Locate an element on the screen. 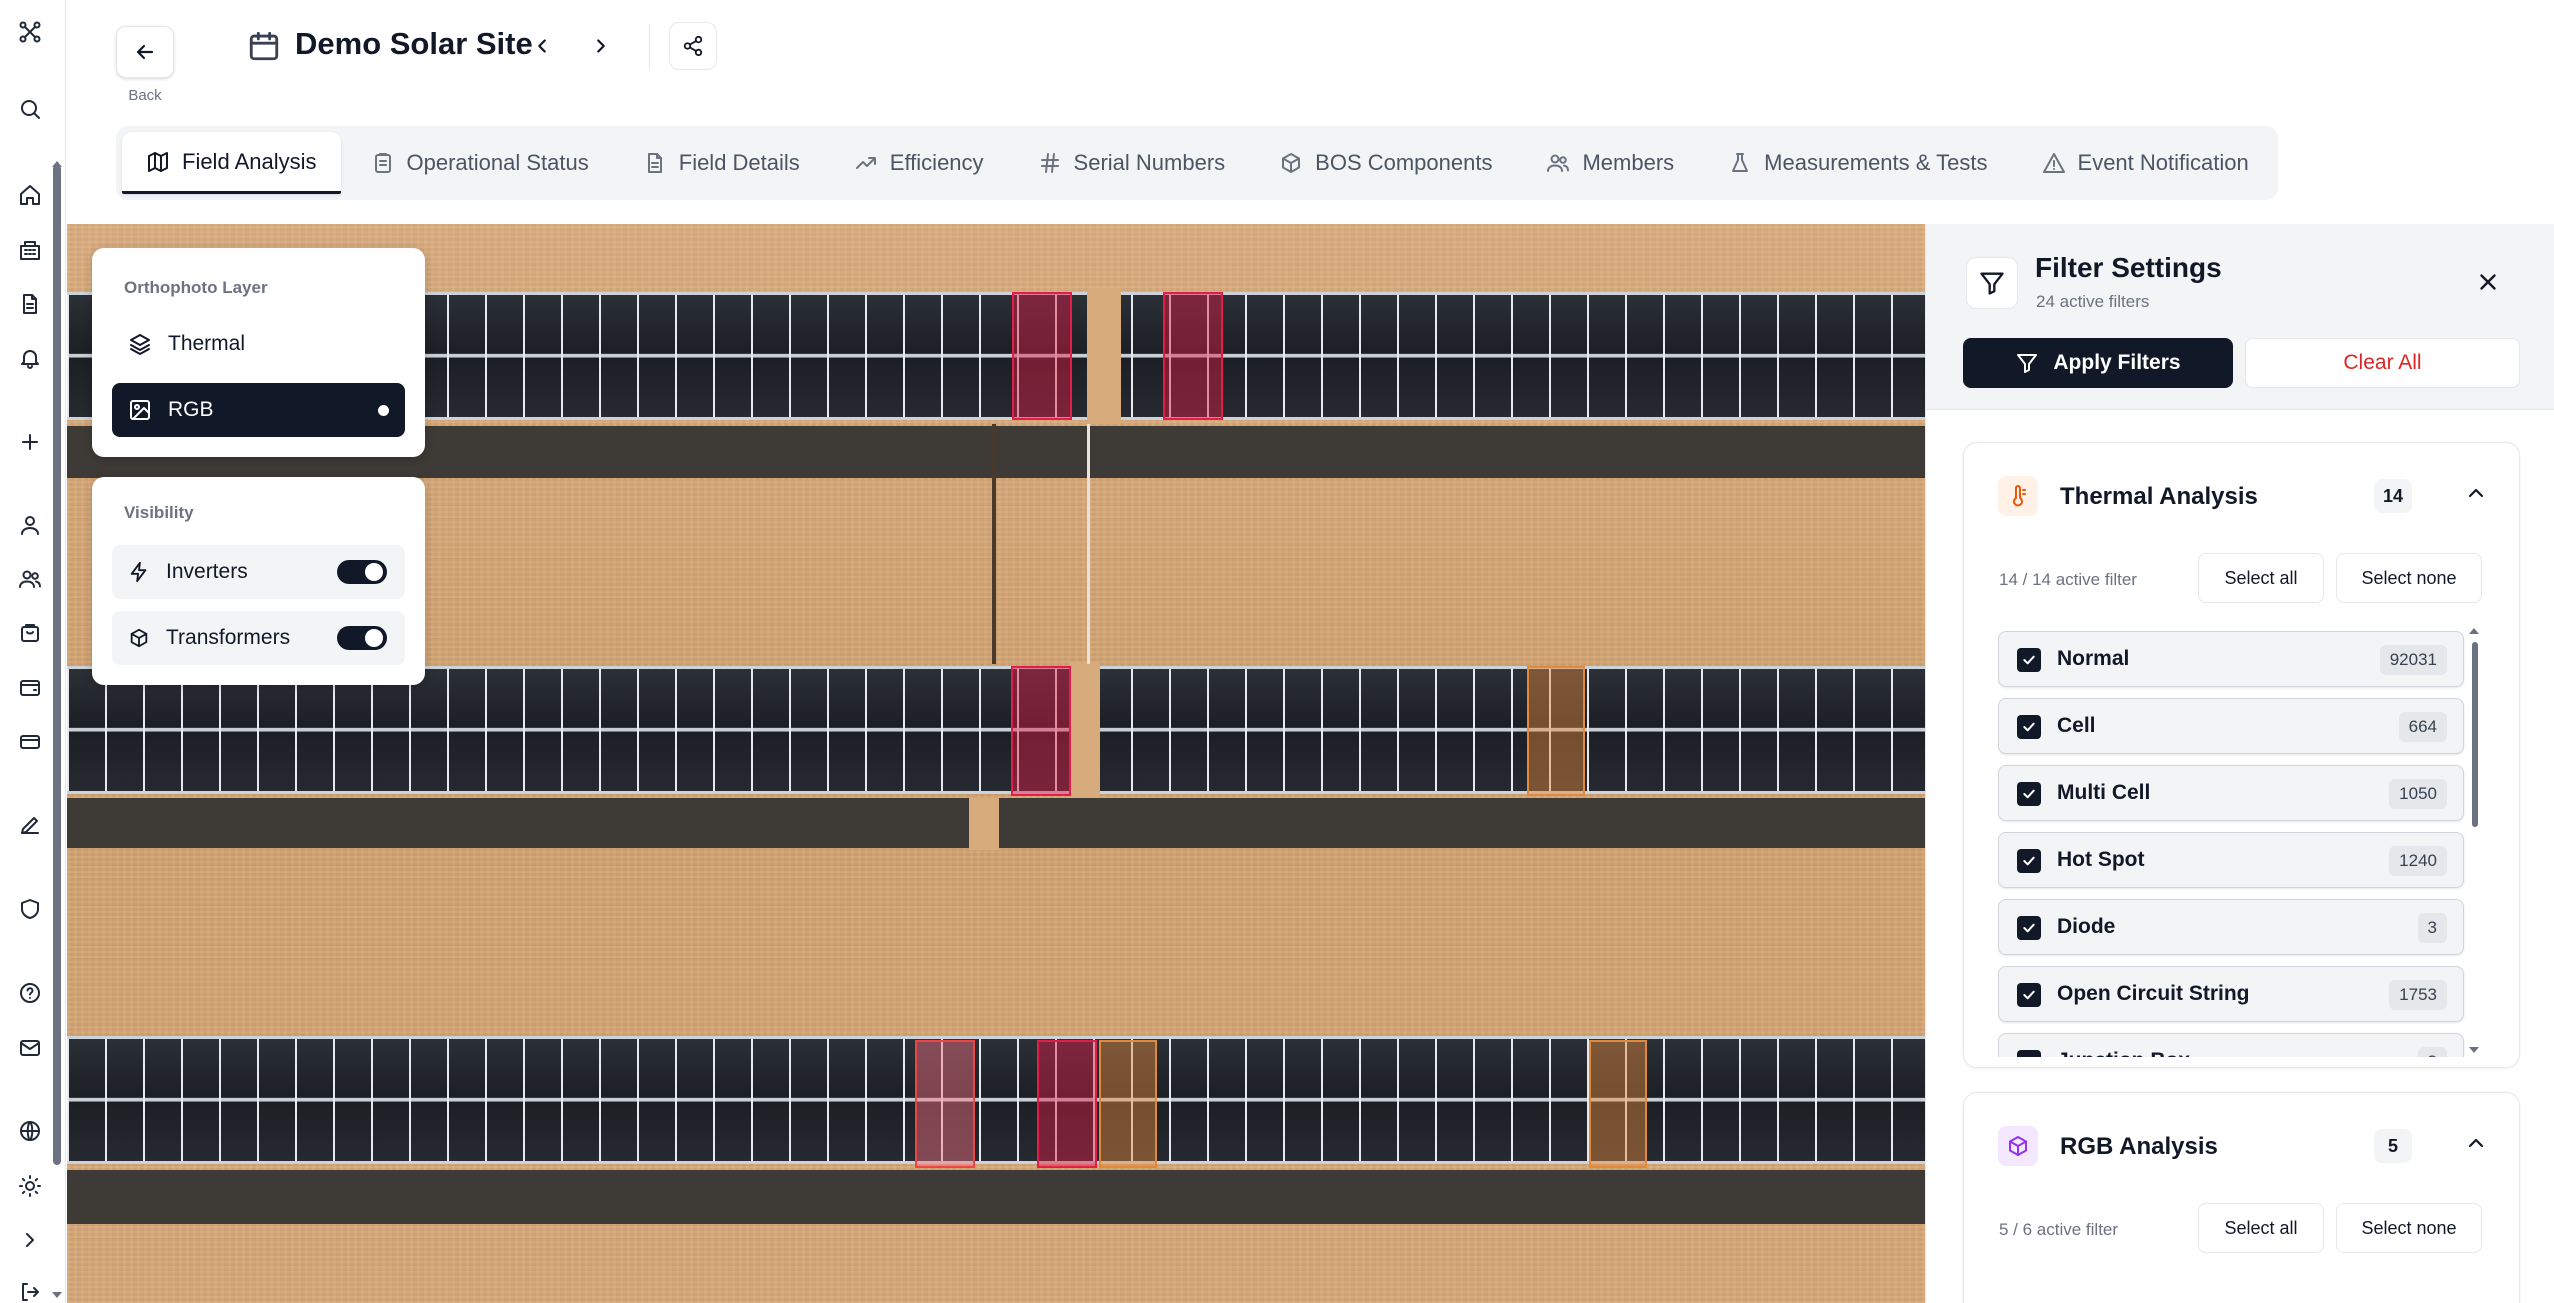  filter-label: Diode is located at coordinates (2086, 926).